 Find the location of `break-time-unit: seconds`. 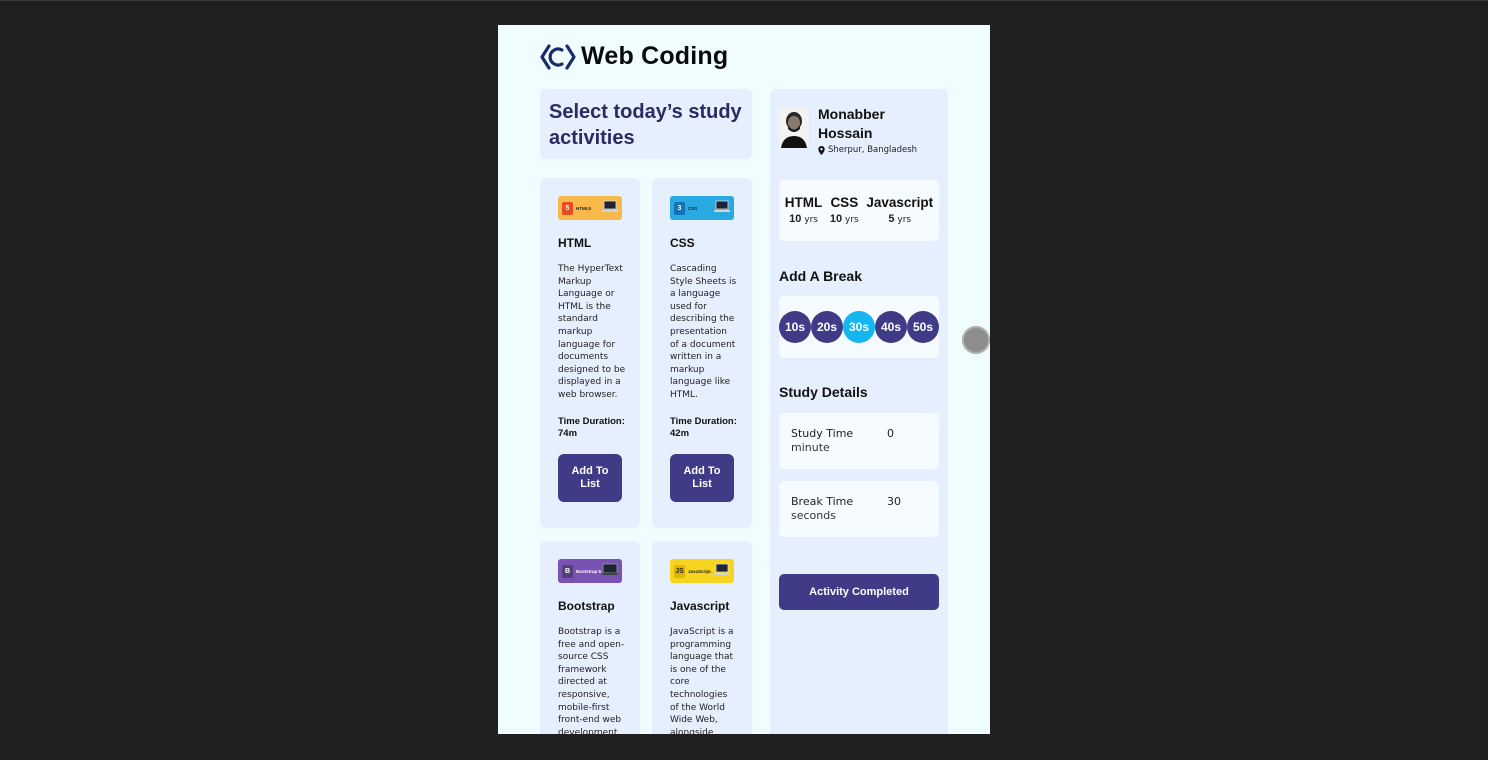

break-time-unit: seconds is located at coordinates (813, 515).